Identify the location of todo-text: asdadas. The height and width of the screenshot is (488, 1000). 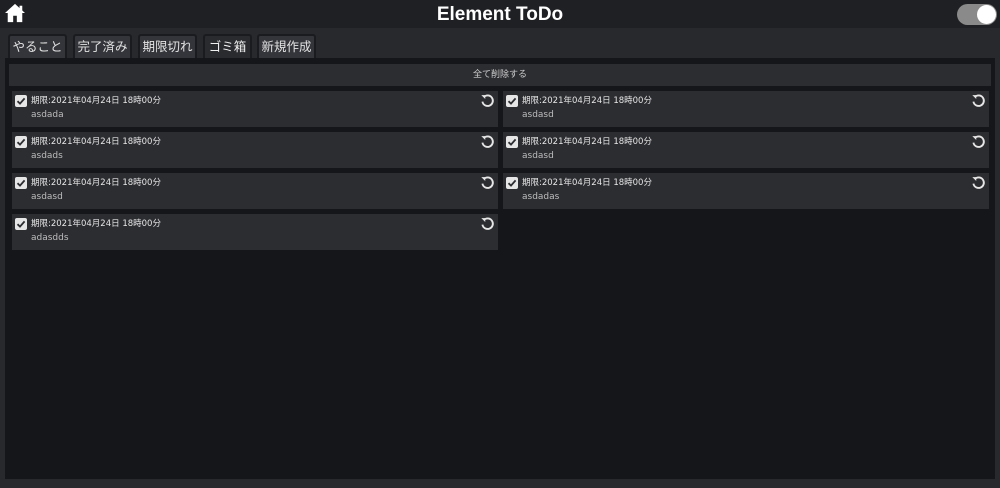
(541, 197).